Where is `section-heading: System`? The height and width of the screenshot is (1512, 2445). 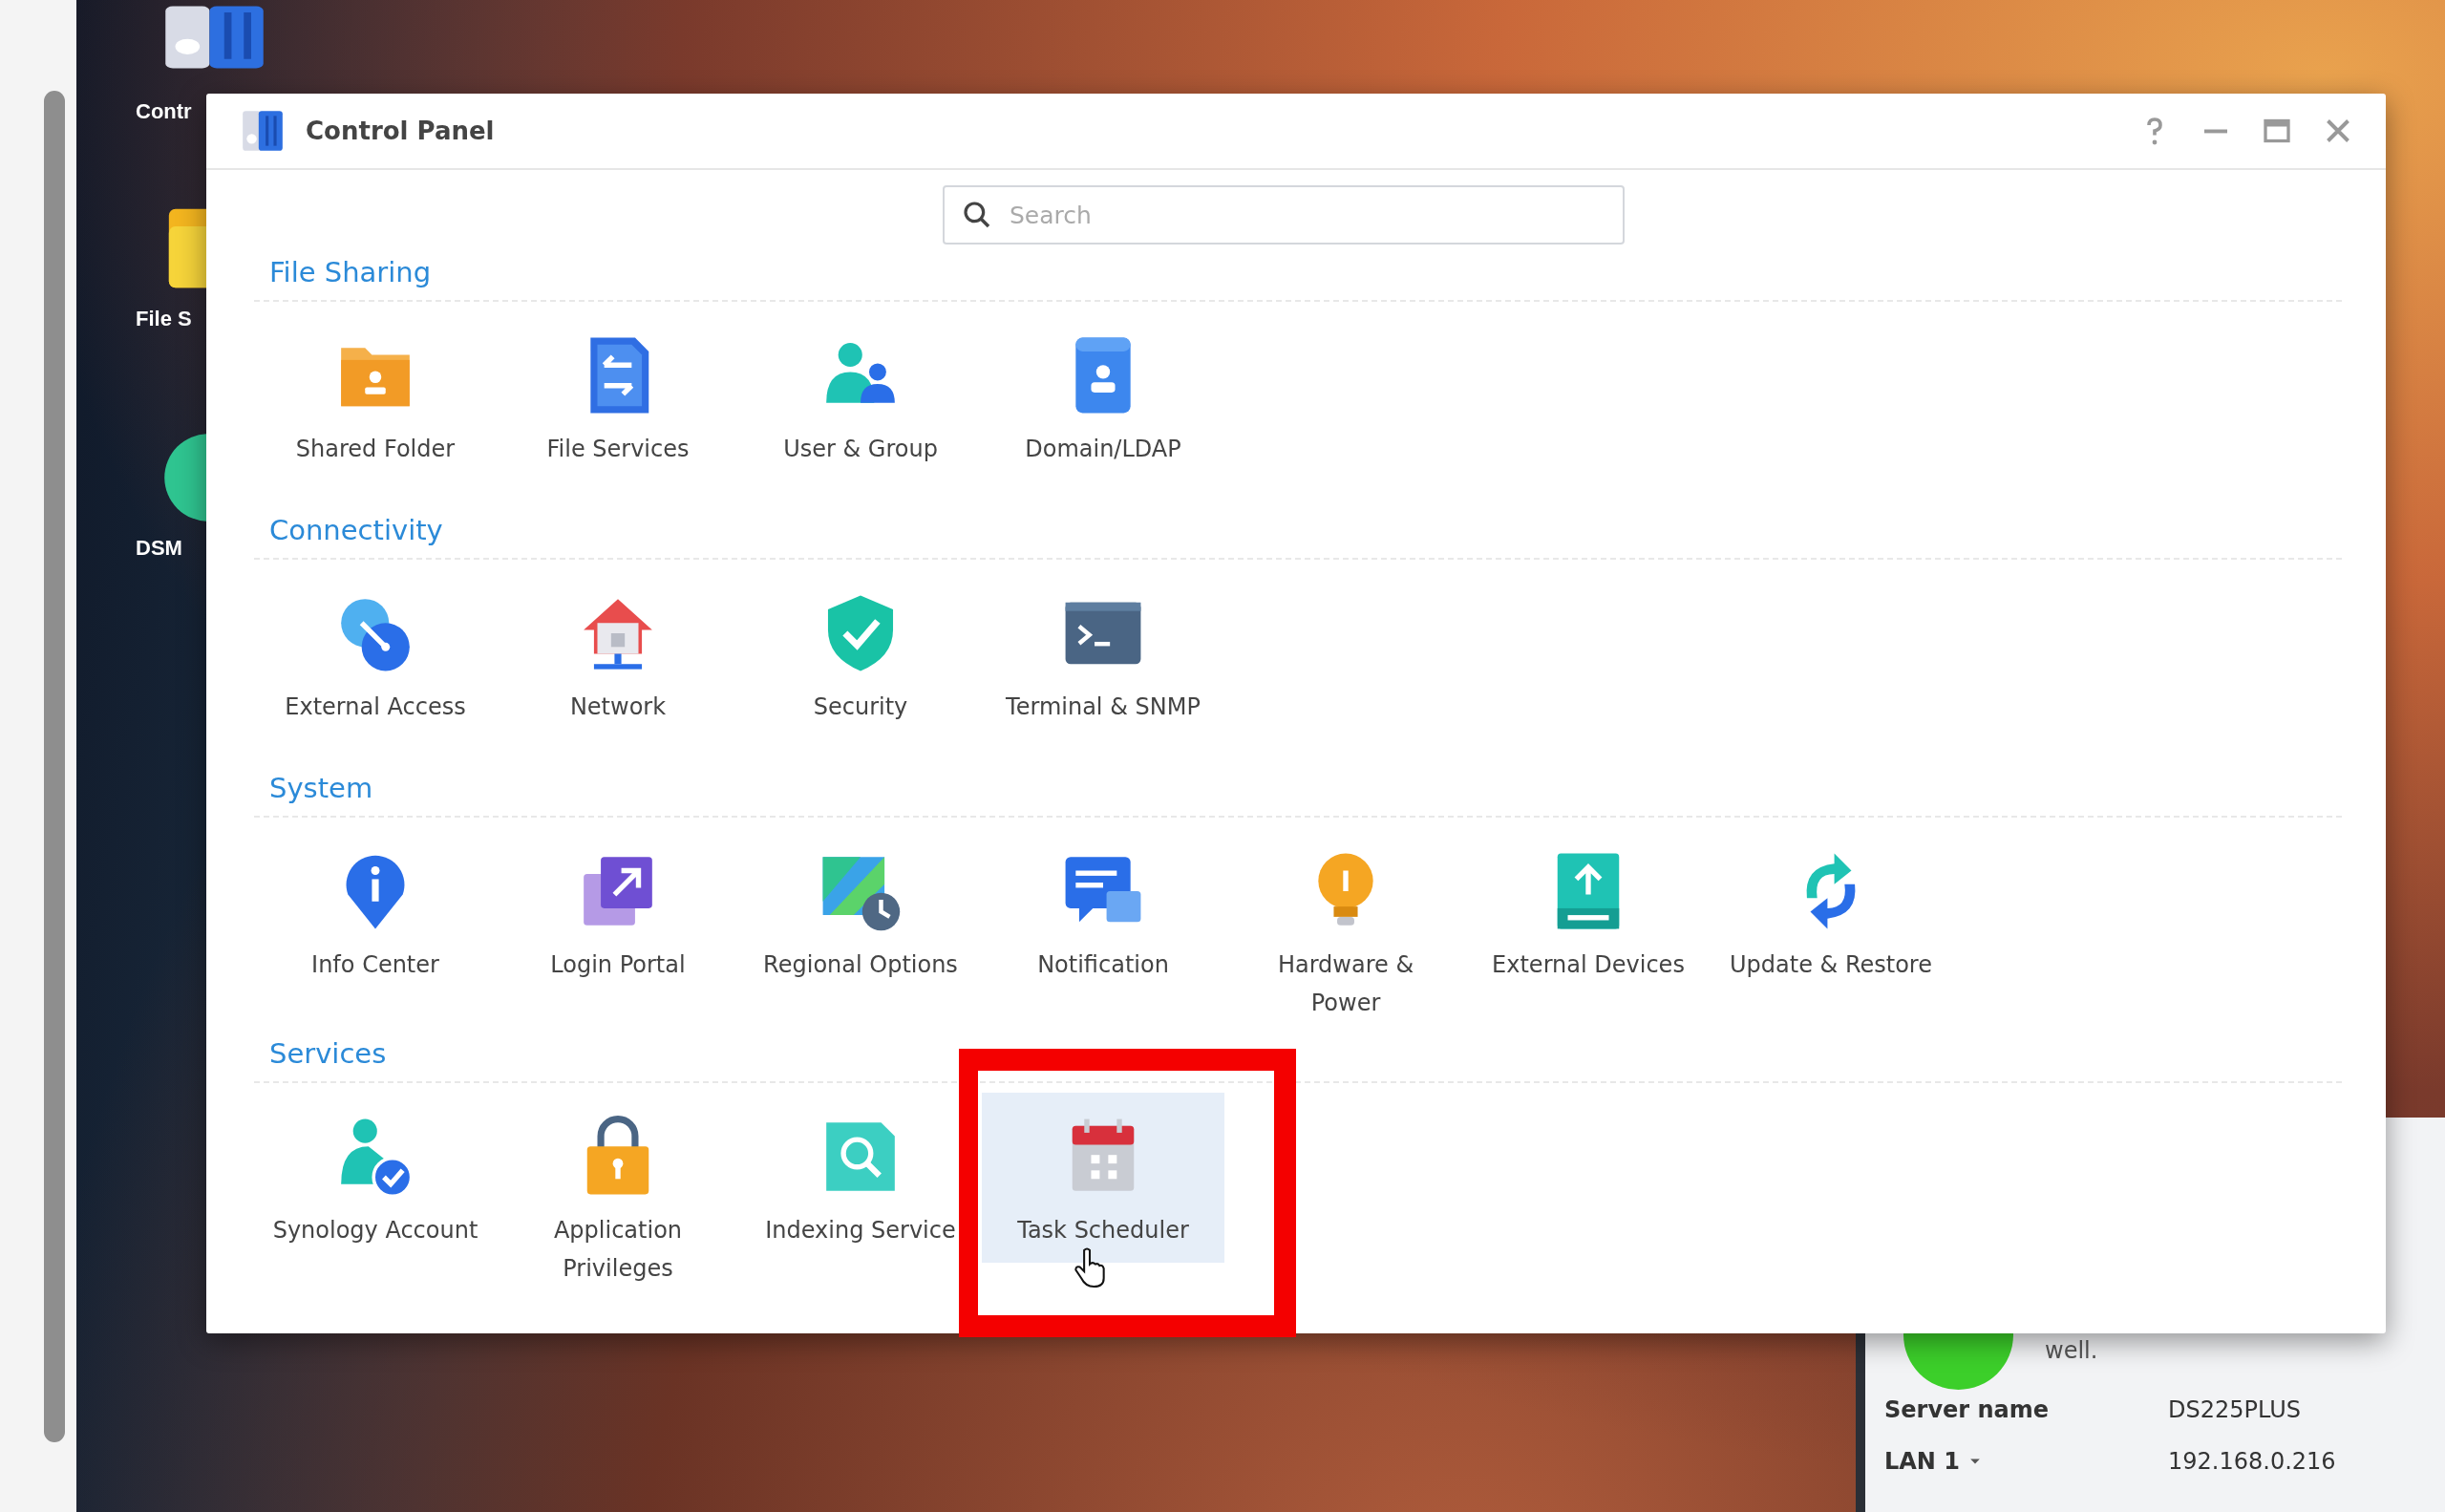 section-heading: System is located at coordinates (321, 788).